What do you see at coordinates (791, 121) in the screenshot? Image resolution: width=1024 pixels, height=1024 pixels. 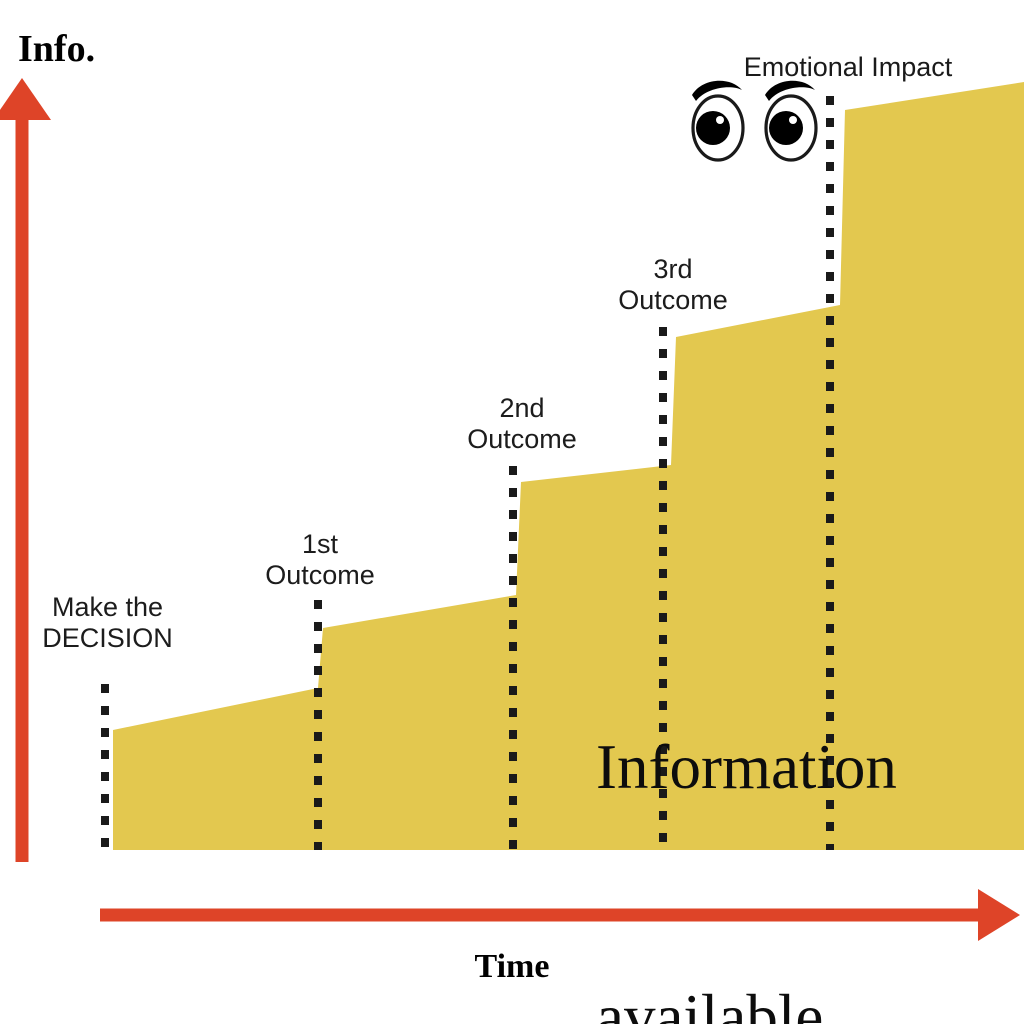 I see `right-eye-icon` at bounding box center [791, 121].